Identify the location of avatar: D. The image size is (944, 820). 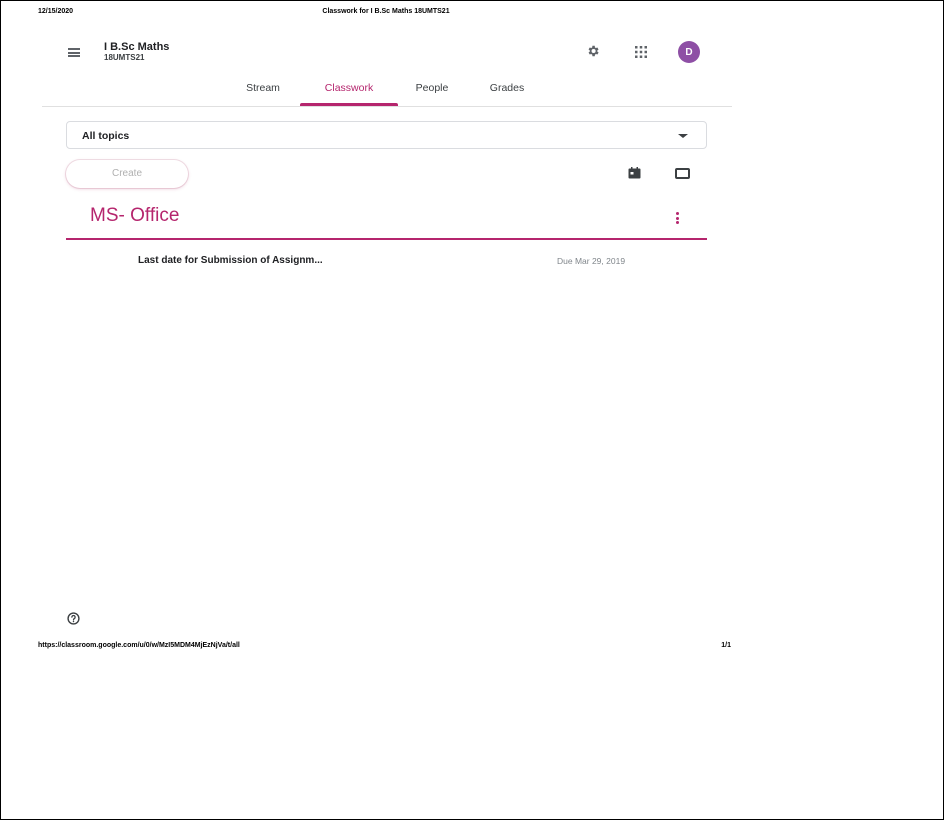
(689, 52).